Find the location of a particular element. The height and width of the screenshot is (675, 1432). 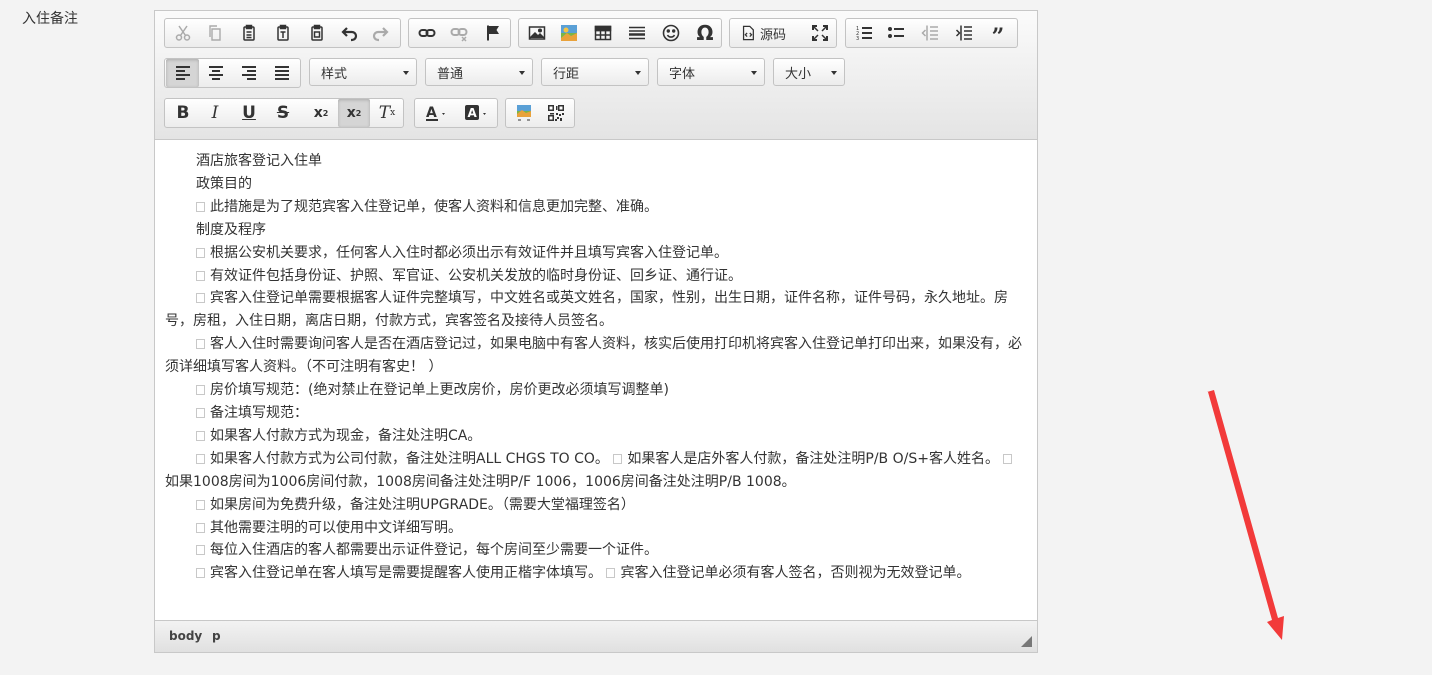

list-indent-group: 123 ” is located at coordinates (931, 34).